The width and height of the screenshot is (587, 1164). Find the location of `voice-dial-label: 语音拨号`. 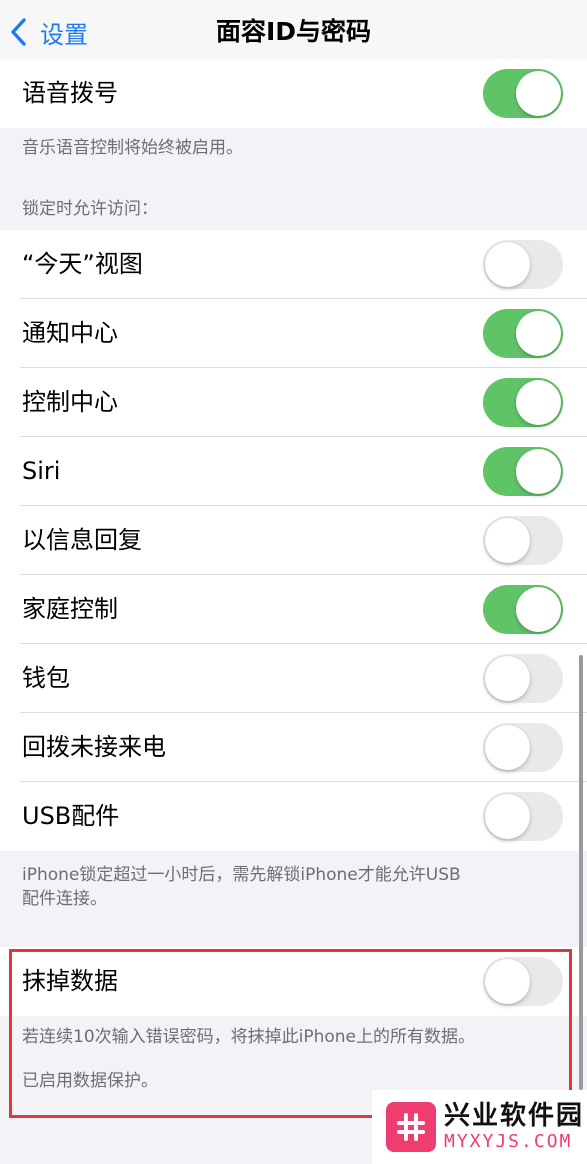

voice-dial-label: 语音拨号 is located at coordinates (70, 93).